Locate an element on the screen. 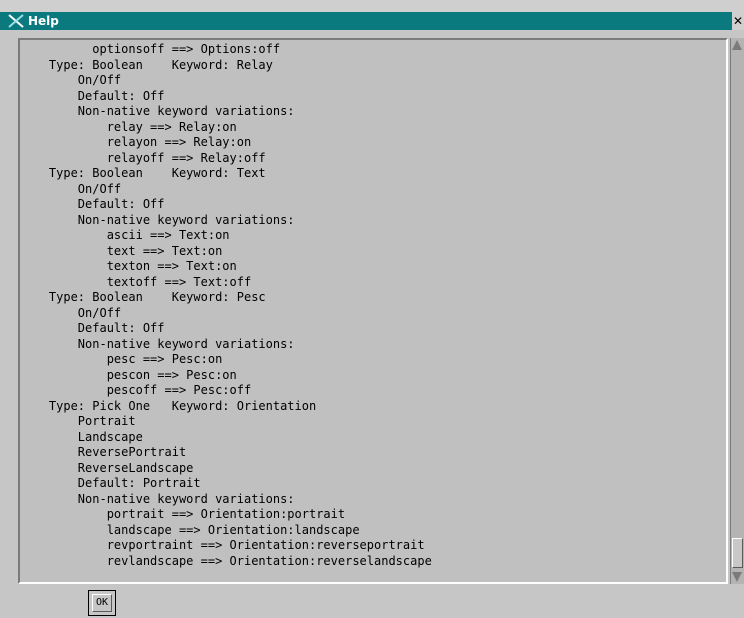 This screenshot has width=744, height=618. help-text-line: ascii ==> Text:on is located at coordinates (125, 235).